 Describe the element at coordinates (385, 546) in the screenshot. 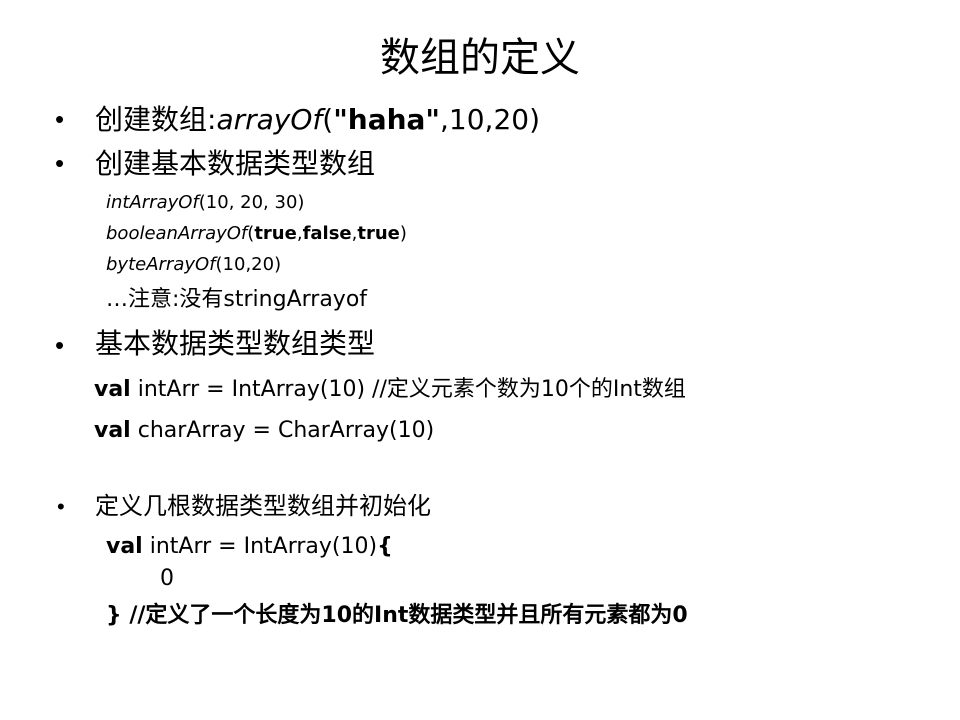

I see `brace-open: {` at that location.